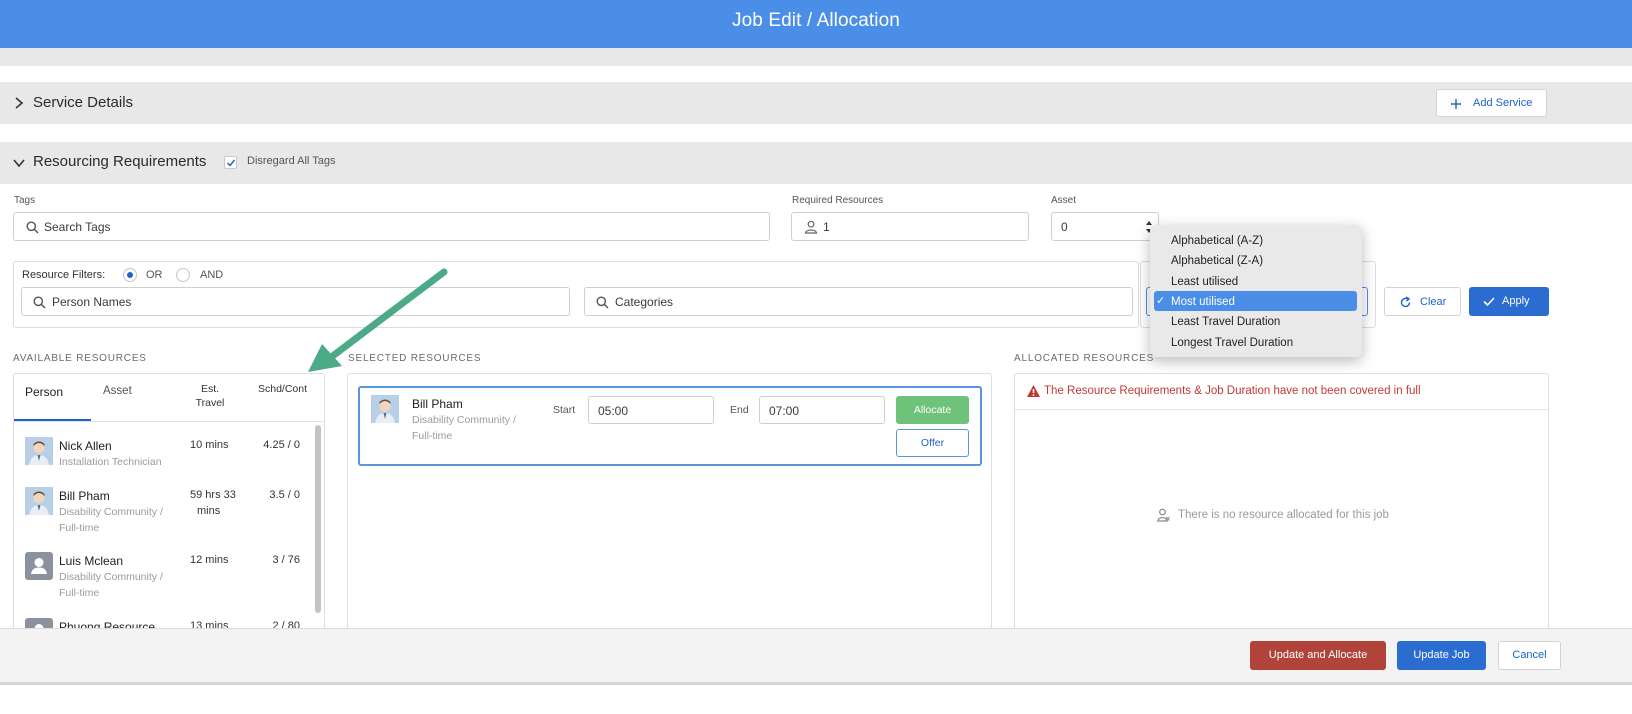 The height and width of the screenshot is (714, 1632). I want to click on end-time-input: 07:00, so click(822, 410).